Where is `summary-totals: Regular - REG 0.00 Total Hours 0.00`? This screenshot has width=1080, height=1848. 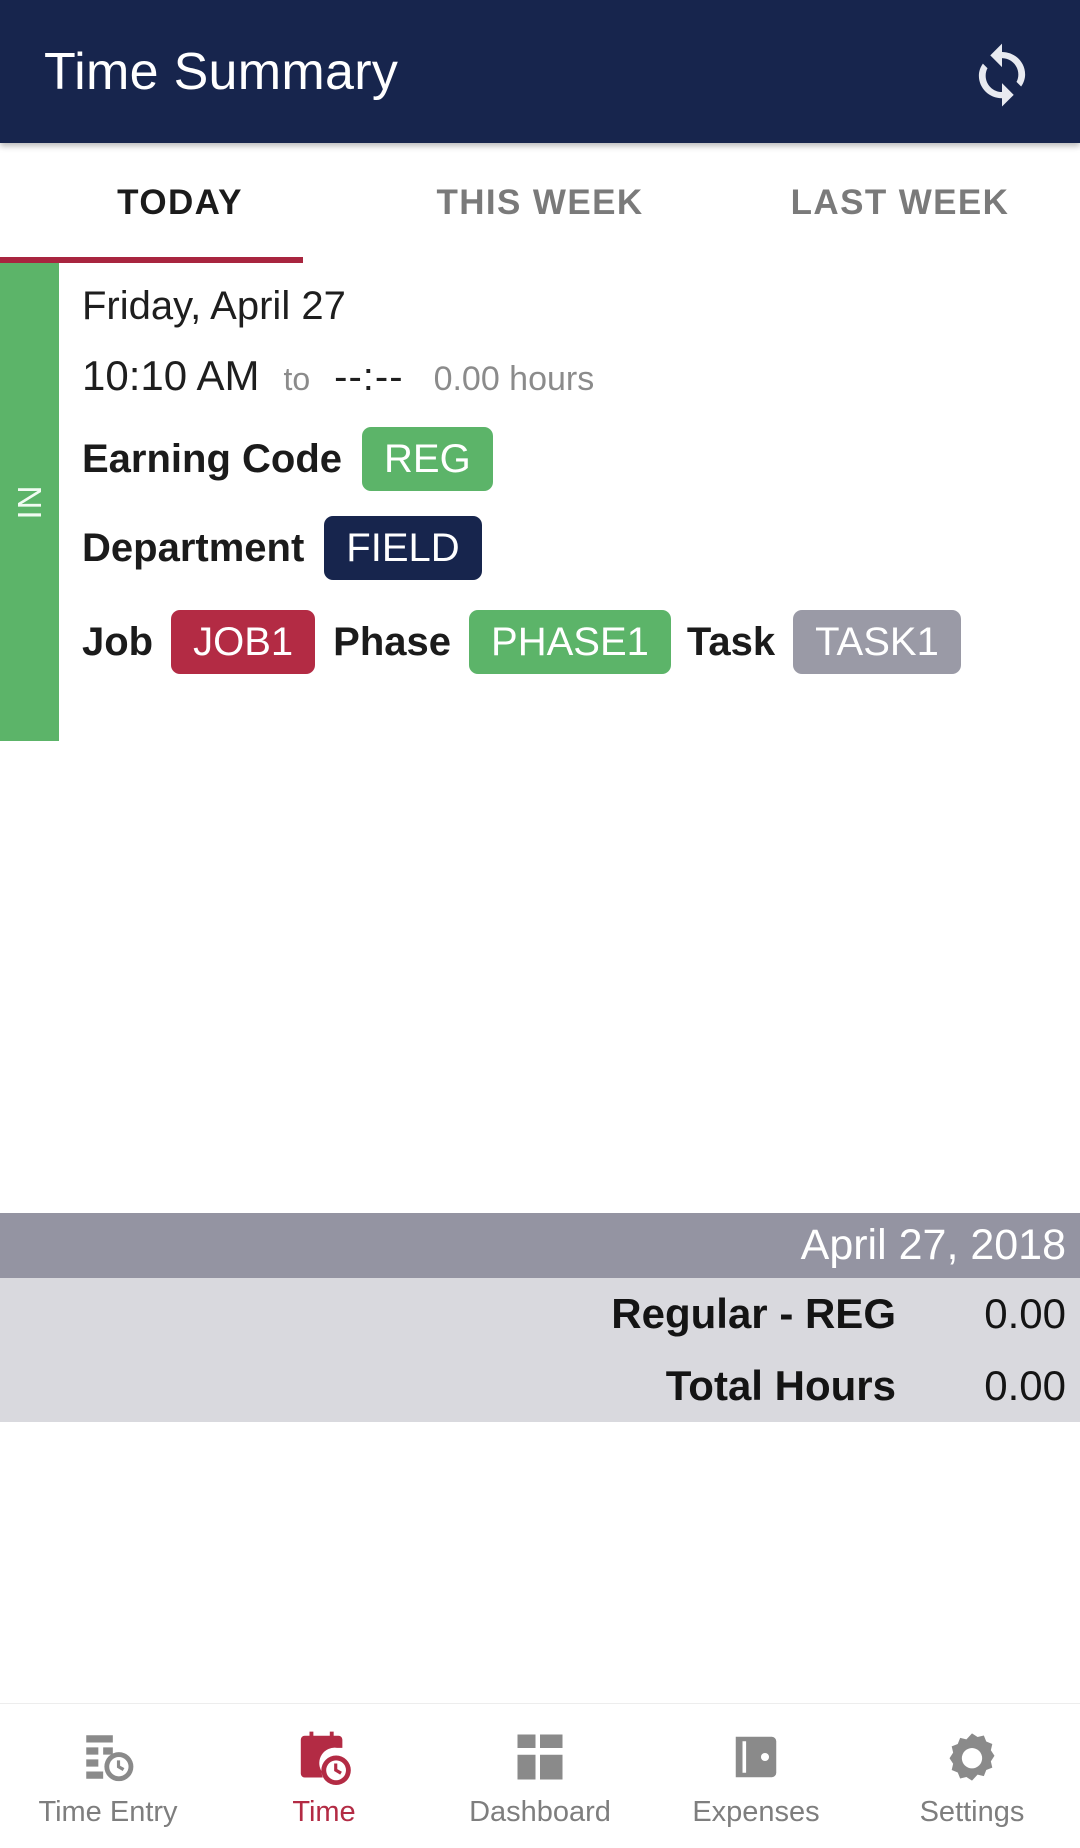 summary-totals: Regular - REG 0.00 Total Hours 0.00 is located at coordinates (540, 1350).